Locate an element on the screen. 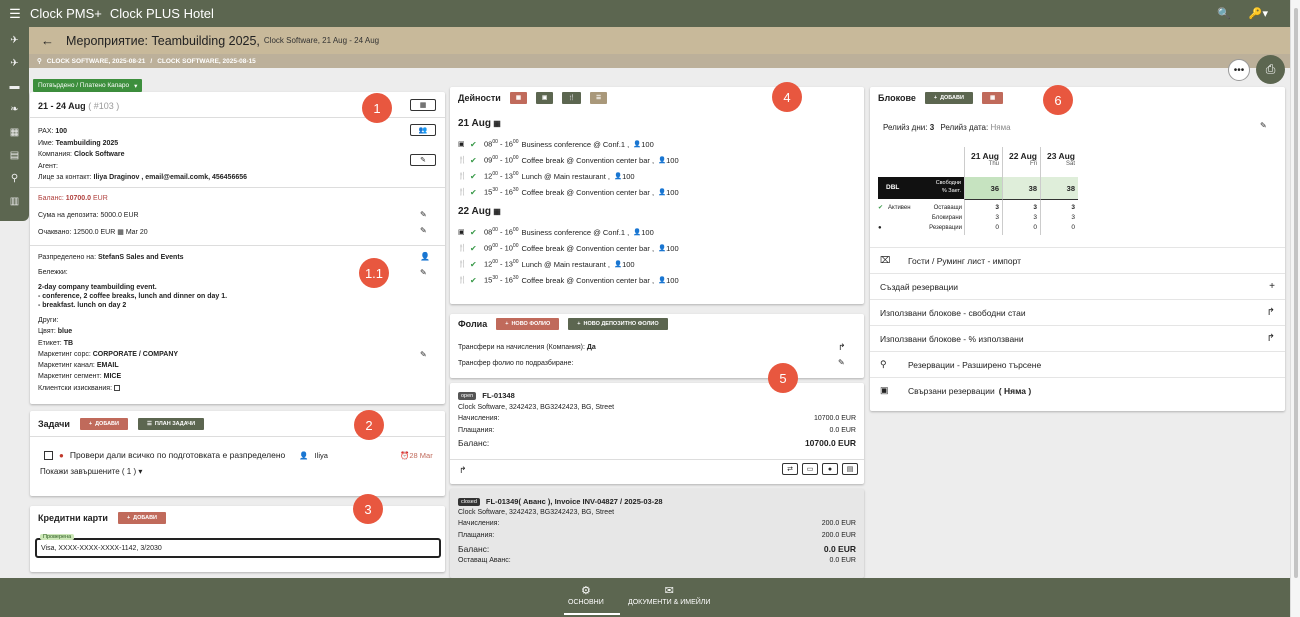 This screenshot has width=1300, height=617. tab-basic: ⚙ ОСНОВНИ is located at coordinates (586, 595).